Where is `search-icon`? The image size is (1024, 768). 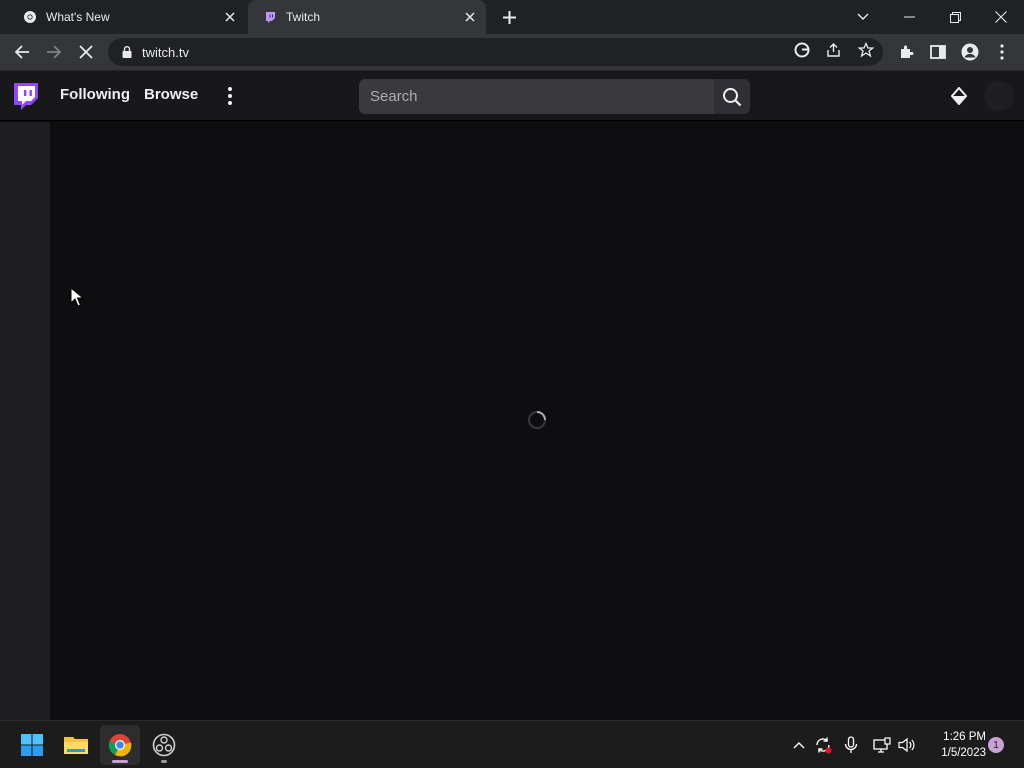 search-icon is located at coordinates (732, 96).